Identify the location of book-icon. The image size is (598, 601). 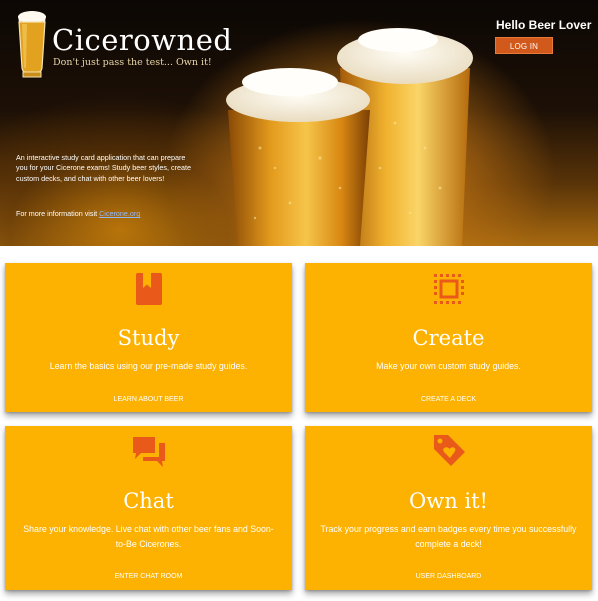
(148, 289).